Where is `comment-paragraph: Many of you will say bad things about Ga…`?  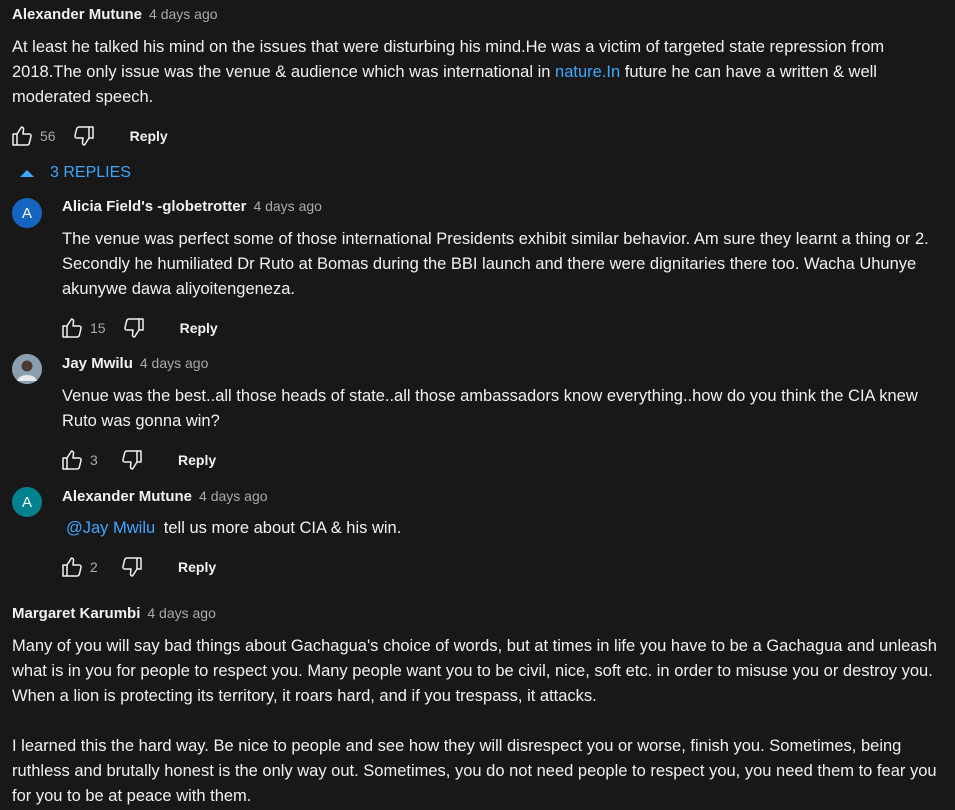
comment-paragraph: Many of you will say bad things about Ga… is located at coordinates (474, 671).